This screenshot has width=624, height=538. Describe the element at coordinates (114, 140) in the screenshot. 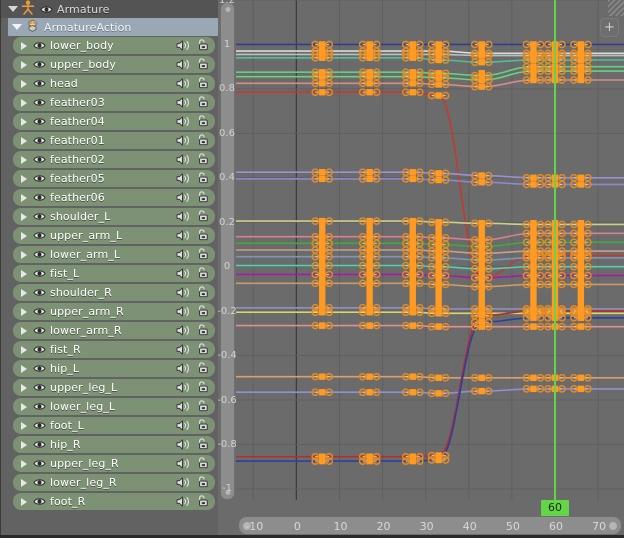

I see `channel-row: feather01` at that location.